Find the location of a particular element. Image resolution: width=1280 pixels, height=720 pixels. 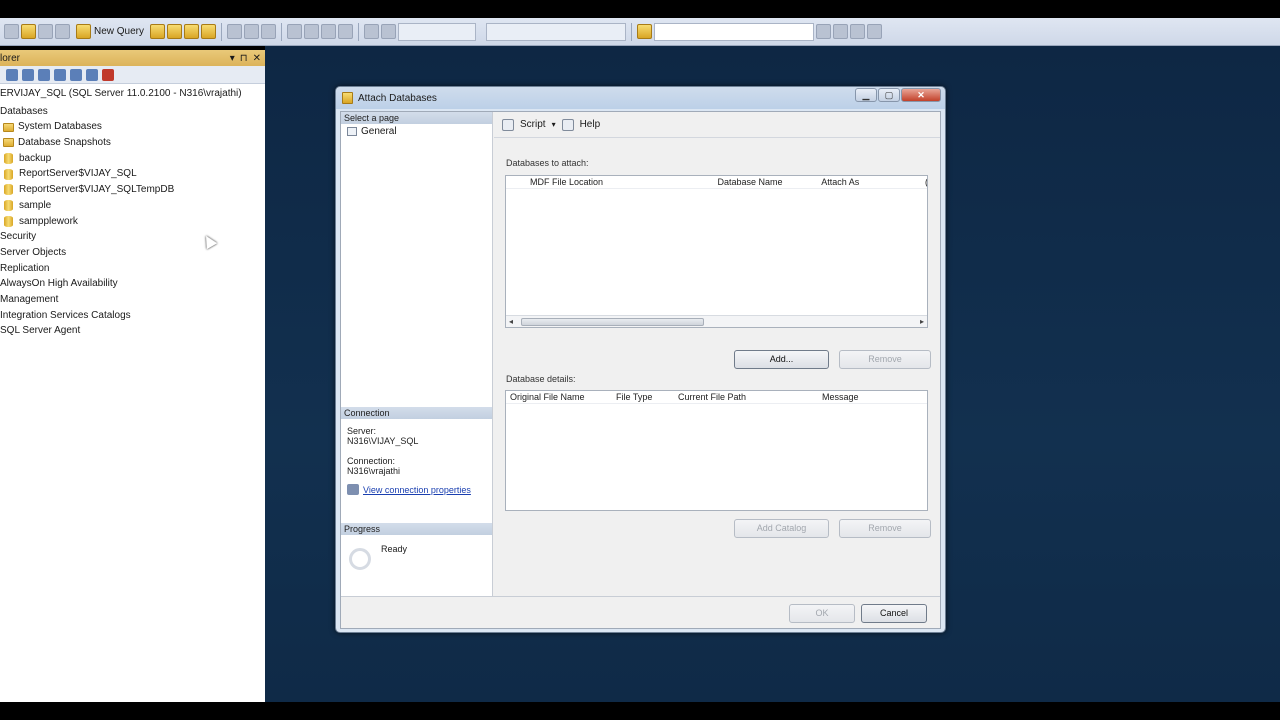

dialog-toolbar: Script ▾ Help is located at coordinates (717, 125).